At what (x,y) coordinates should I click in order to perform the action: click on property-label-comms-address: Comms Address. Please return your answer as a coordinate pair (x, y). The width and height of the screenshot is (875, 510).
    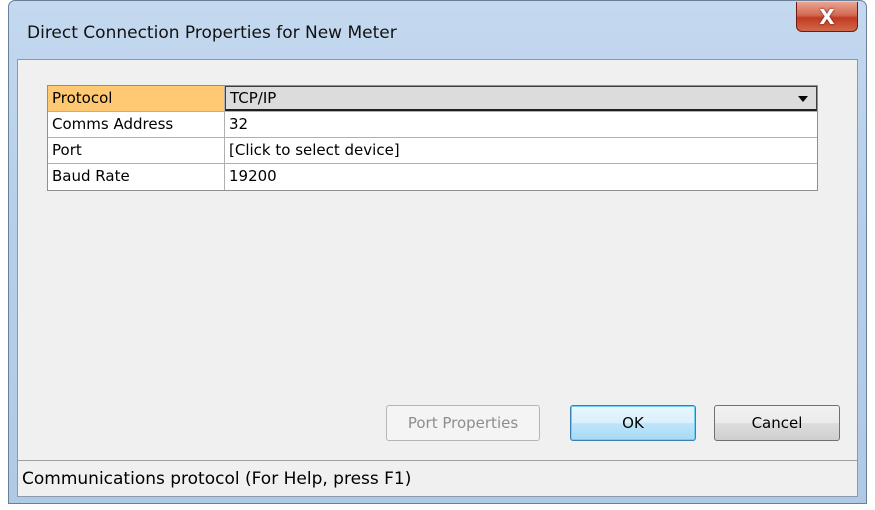
    Looking at the image, I should click on (136, 124).